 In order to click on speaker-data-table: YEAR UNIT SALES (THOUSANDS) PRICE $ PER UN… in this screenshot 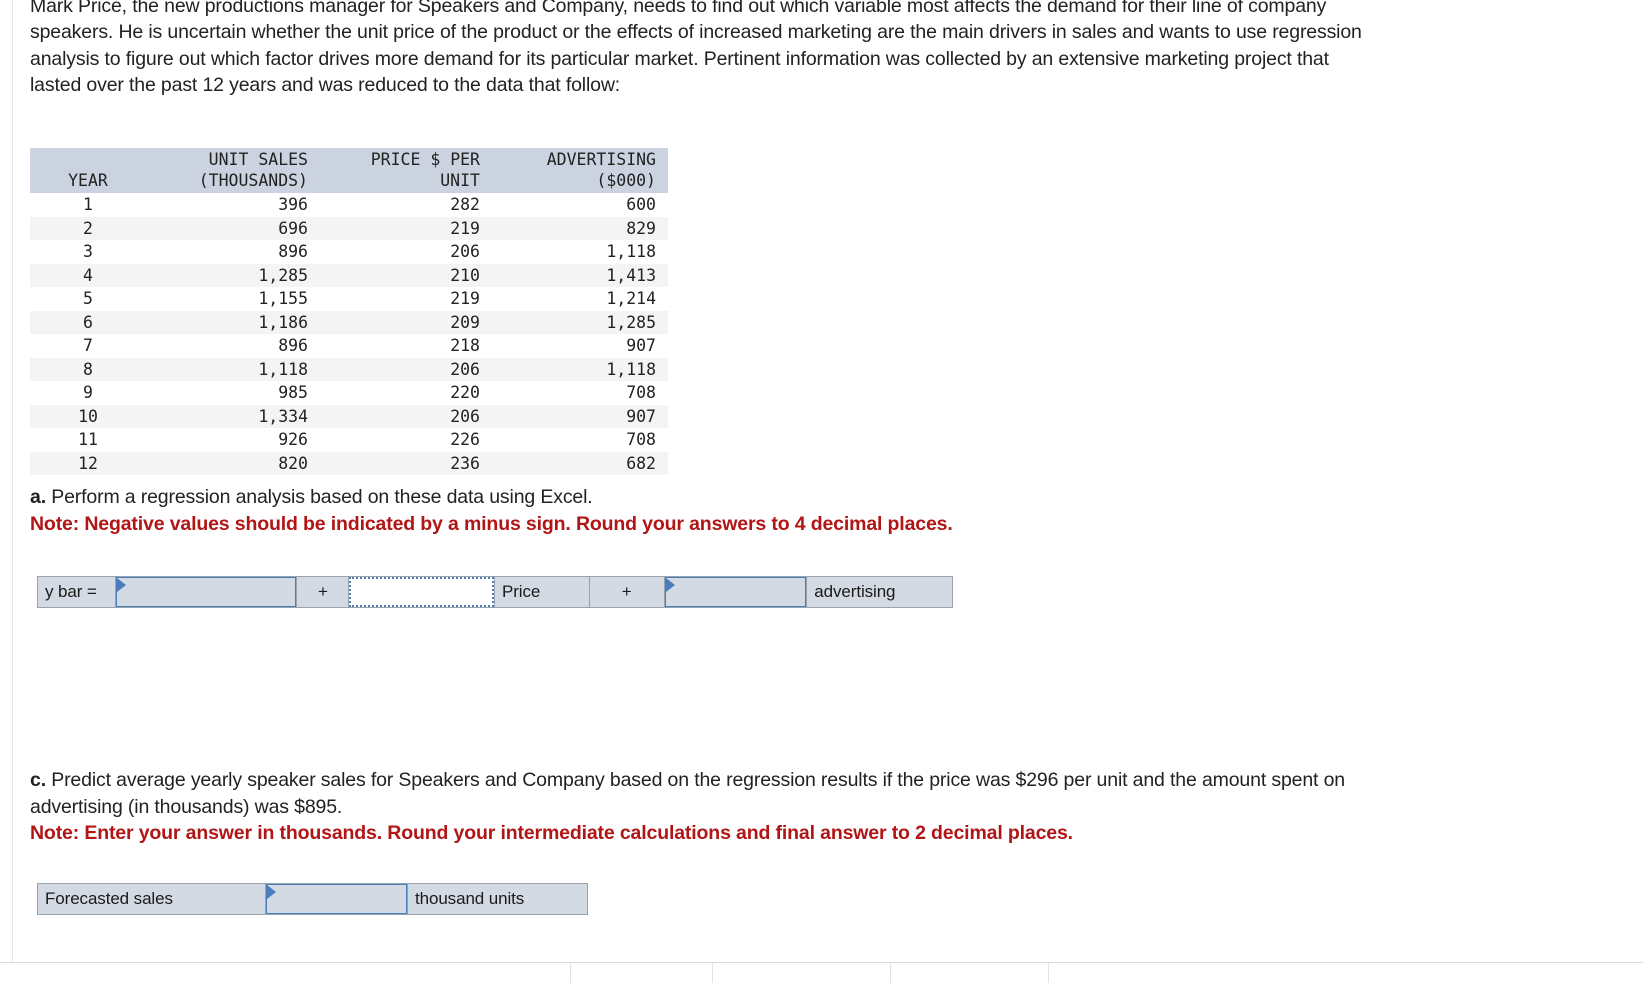, I will do `click(349, 311)`.